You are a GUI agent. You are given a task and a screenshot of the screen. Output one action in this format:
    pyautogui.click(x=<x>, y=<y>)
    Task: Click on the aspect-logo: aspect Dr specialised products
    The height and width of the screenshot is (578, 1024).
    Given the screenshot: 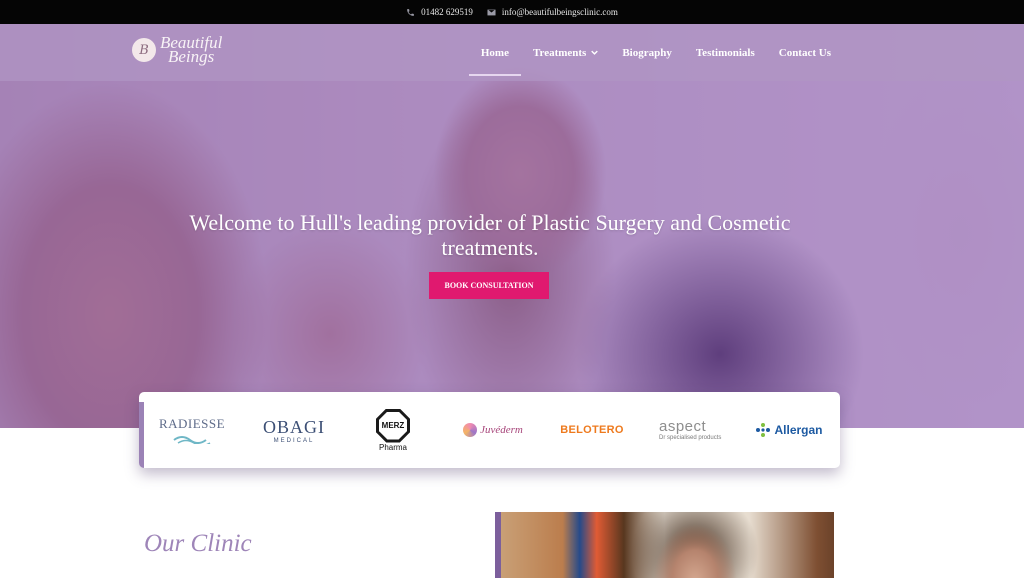 What is the action you would take?
    pyautogui.click(x=691, y=430)
    